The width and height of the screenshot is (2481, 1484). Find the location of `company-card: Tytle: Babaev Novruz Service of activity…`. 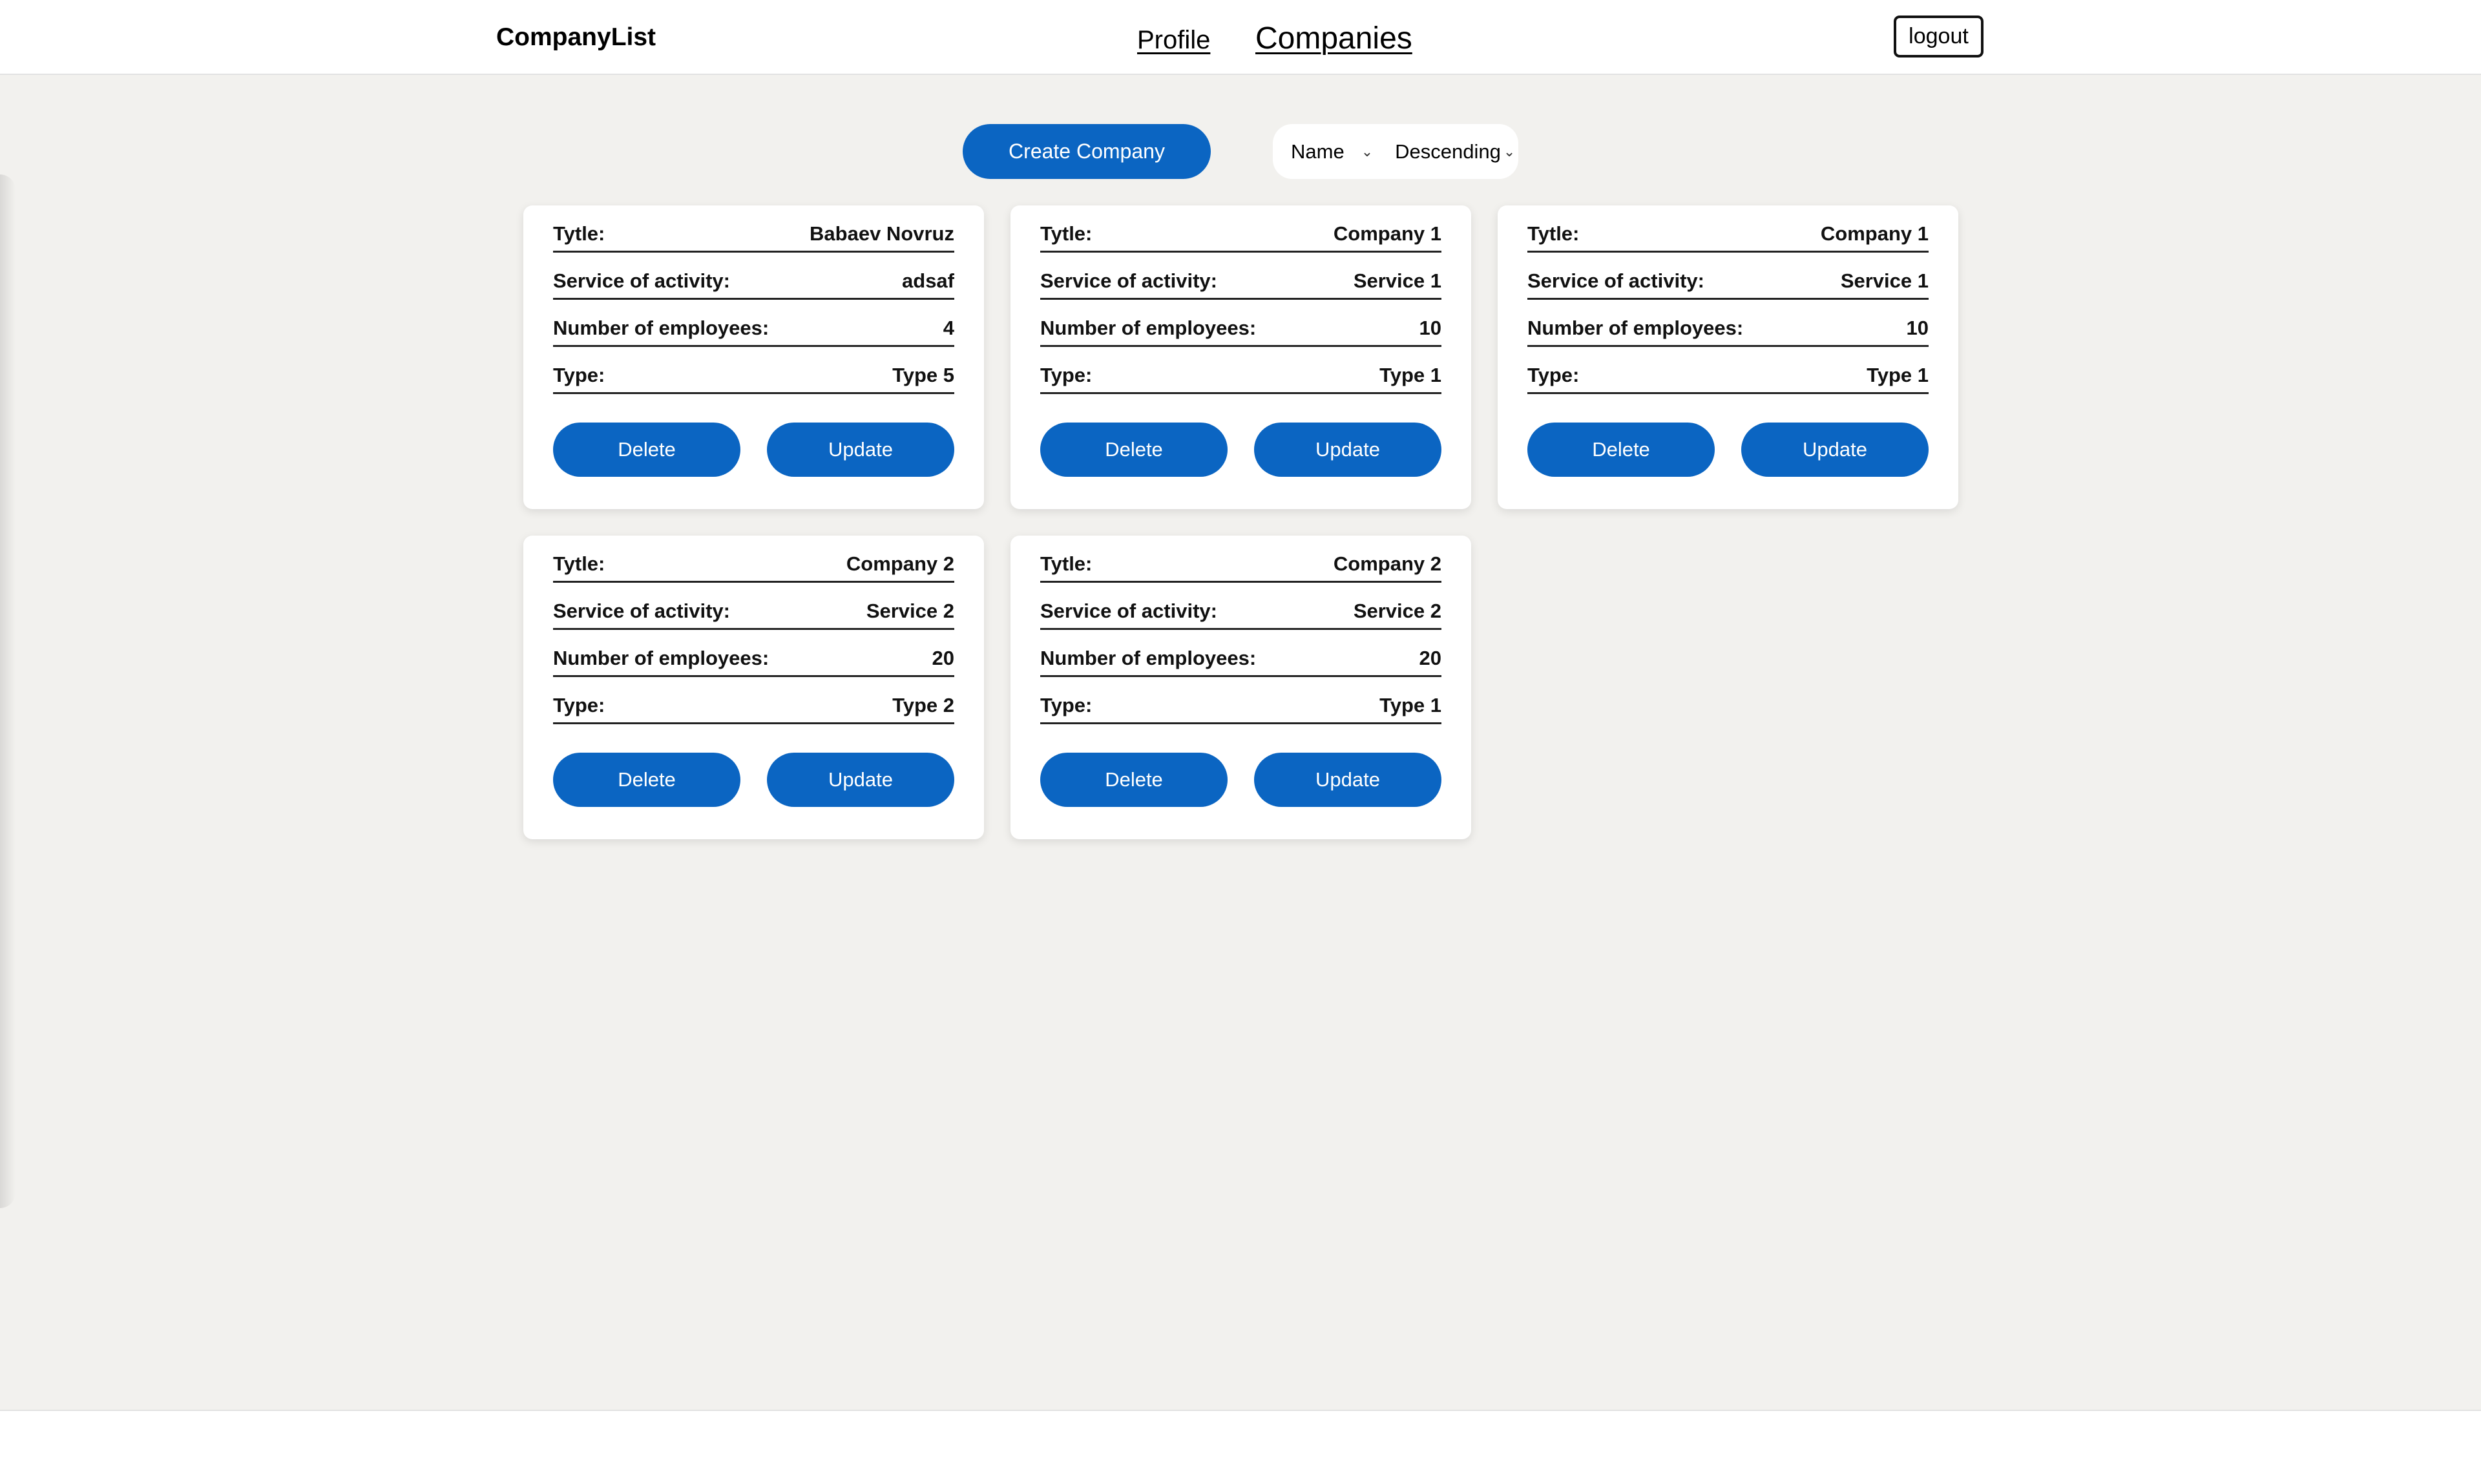

company-card: Tytle: Babaev Novruz Service of activity… is located at coordinates (754, 357).